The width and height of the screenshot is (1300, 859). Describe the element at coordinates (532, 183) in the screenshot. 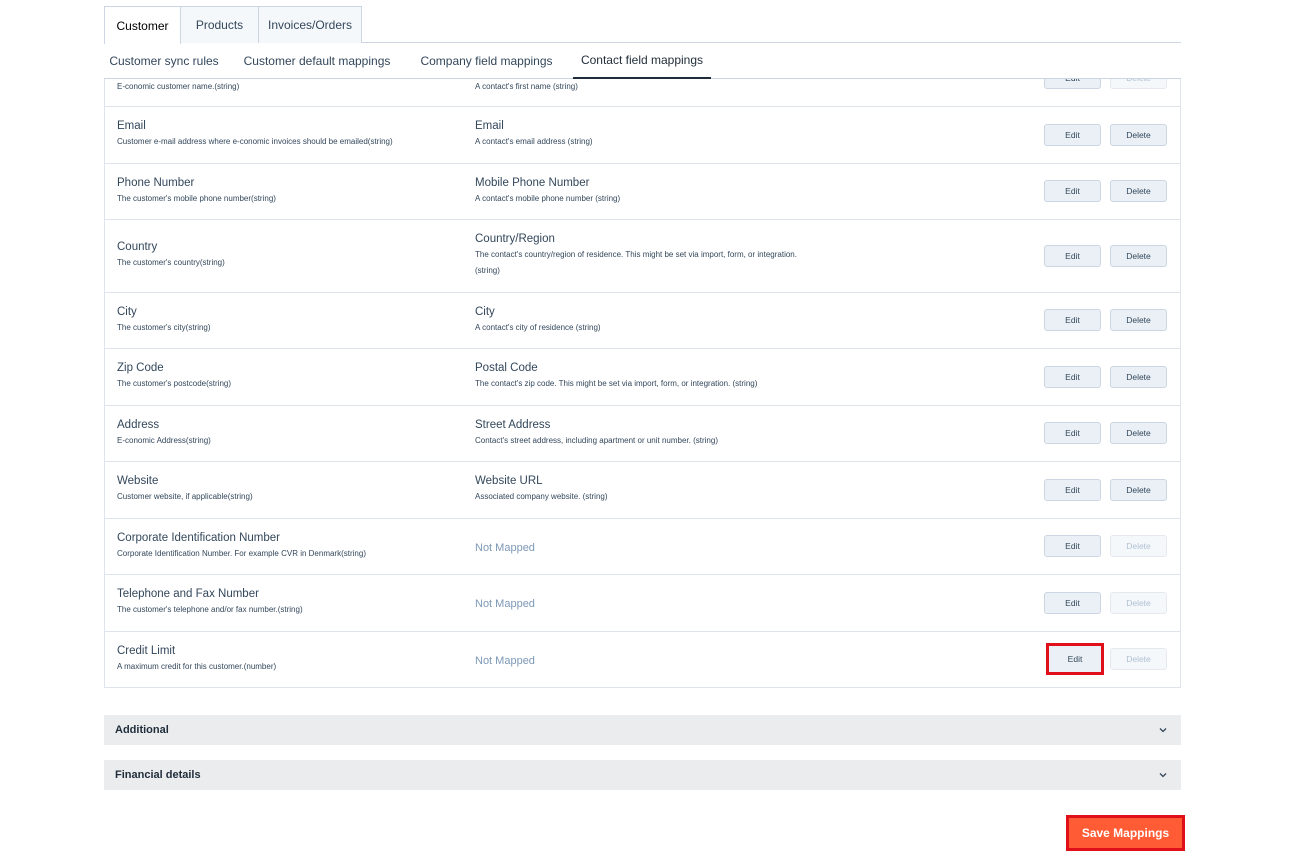

I see `target-field: Mobile Phone Number` at that location.